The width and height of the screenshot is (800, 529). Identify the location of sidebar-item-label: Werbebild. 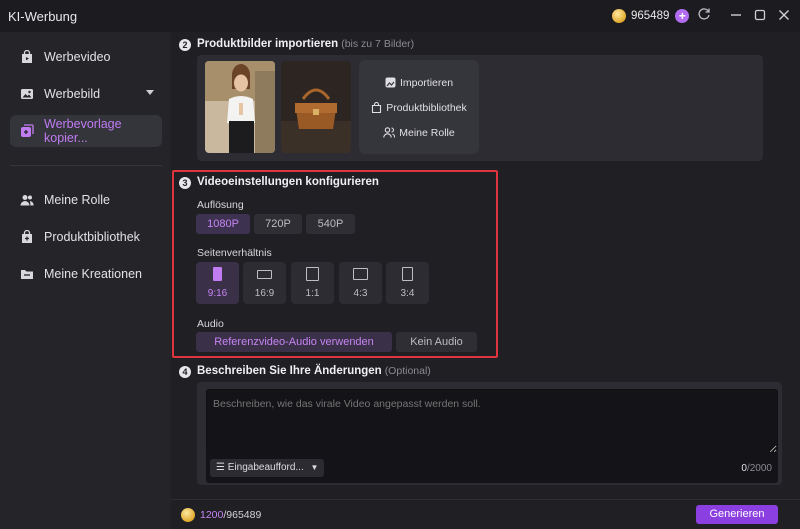
(72, 94).